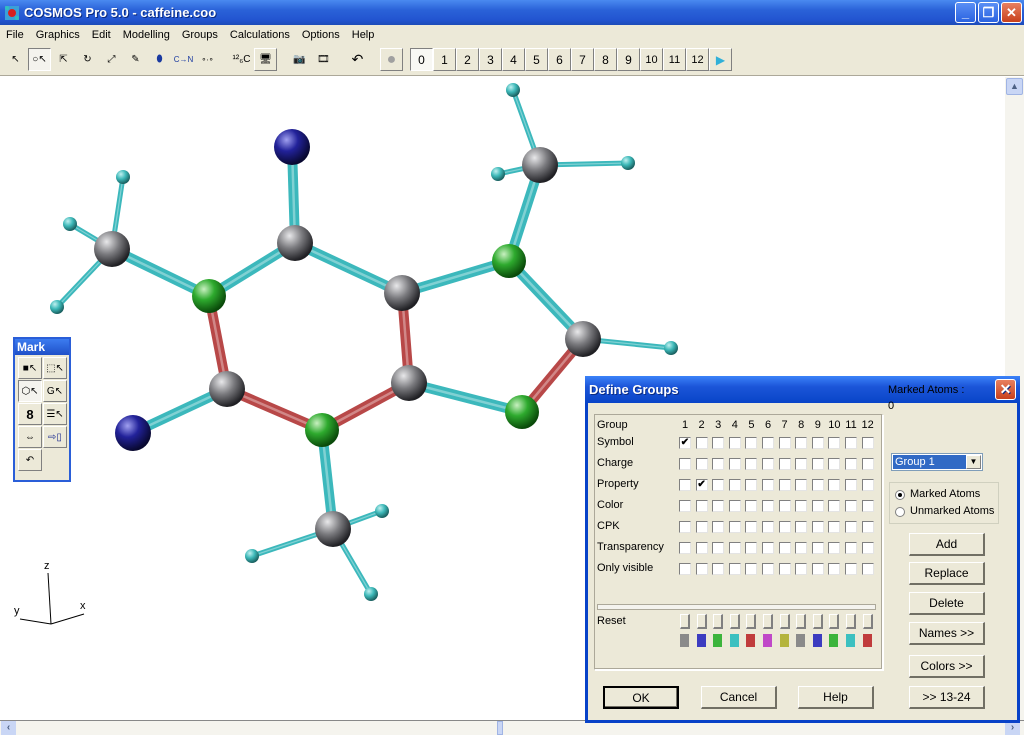 The height and width of the screenshot is (735, 1024). I want to click on mark-undo-button: ↶, so click(30, 460).